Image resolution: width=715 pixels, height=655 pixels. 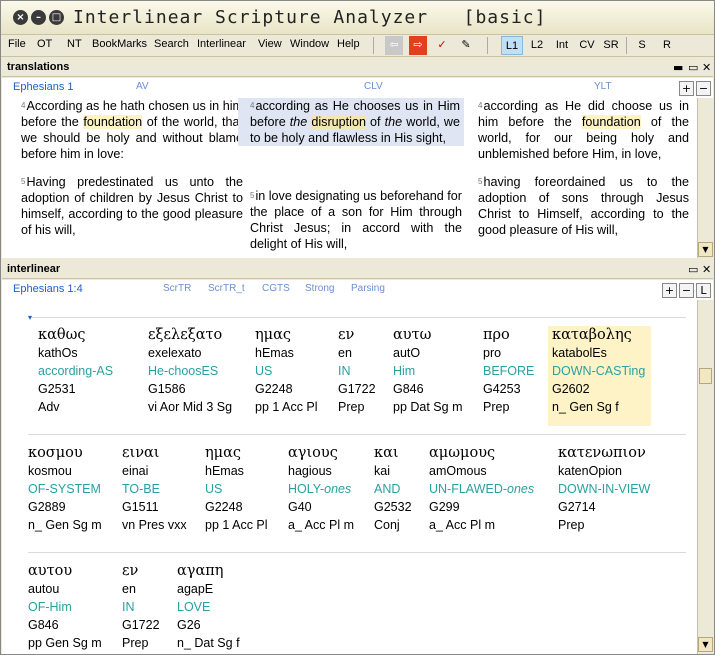 What do you see at coordinates (599, 371) in the screenshot?
I see `english-gloss: DOWN-CASTing` at bounding box center [599, 371].